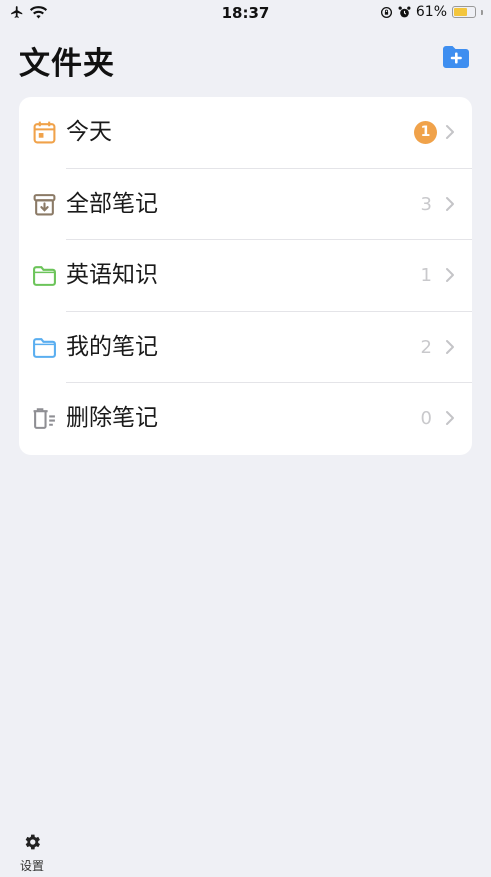  Describe the element at coordinates (31, 866) in the screenshot. I see `settings-label: 设置` at that location.